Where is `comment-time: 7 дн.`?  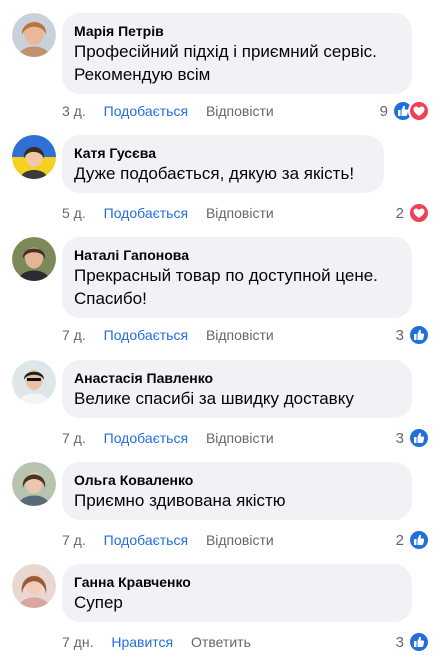 comment-time: 7 дн. is located at coordinates (77, 642).